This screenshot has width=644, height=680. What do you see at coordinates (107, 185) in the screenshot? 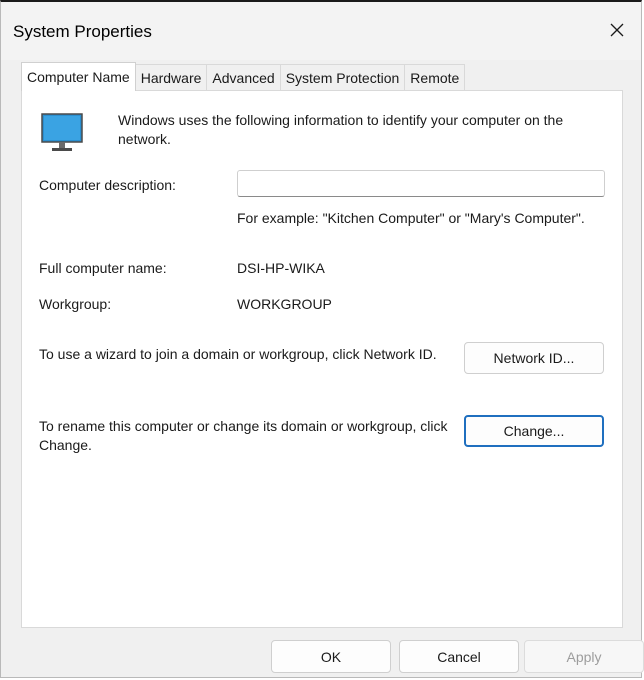
I see `computer-description-label: Computer description:` at bounding box center [107, 185].